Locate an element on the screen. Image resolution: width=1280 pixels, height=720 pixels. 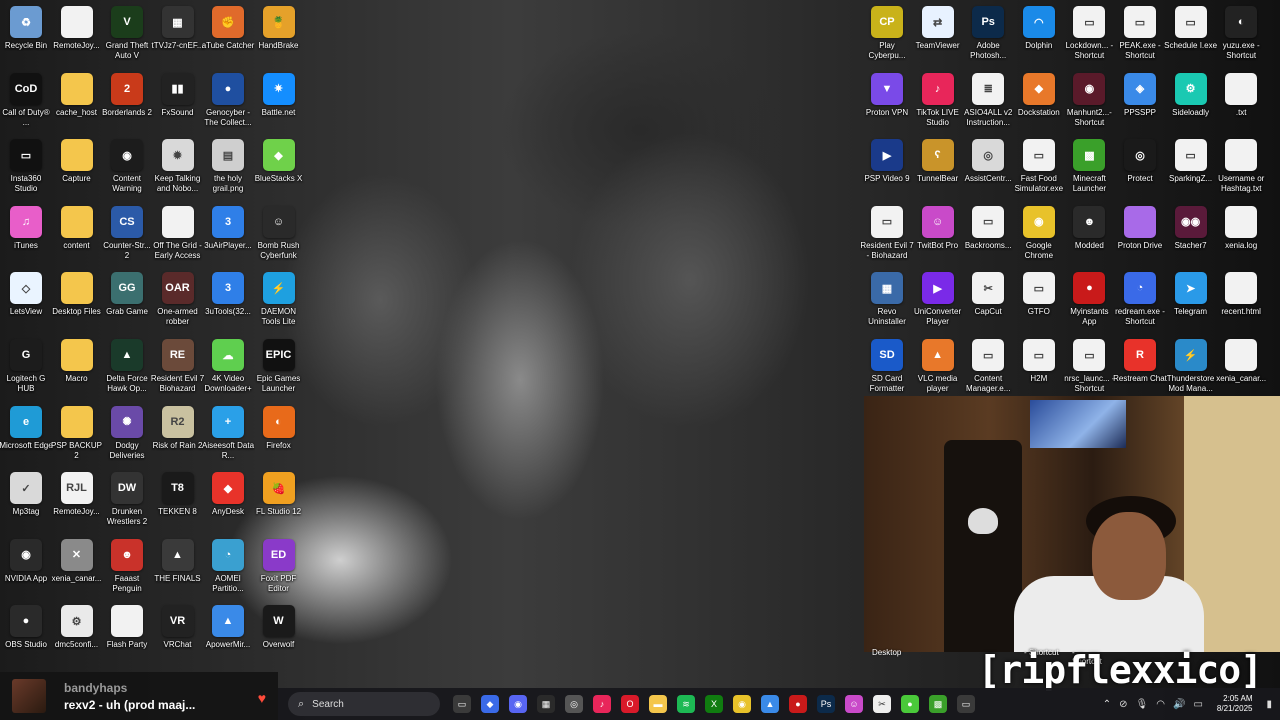
desktop-icon: ▭ H2M is located at coordinates (1039, 371).